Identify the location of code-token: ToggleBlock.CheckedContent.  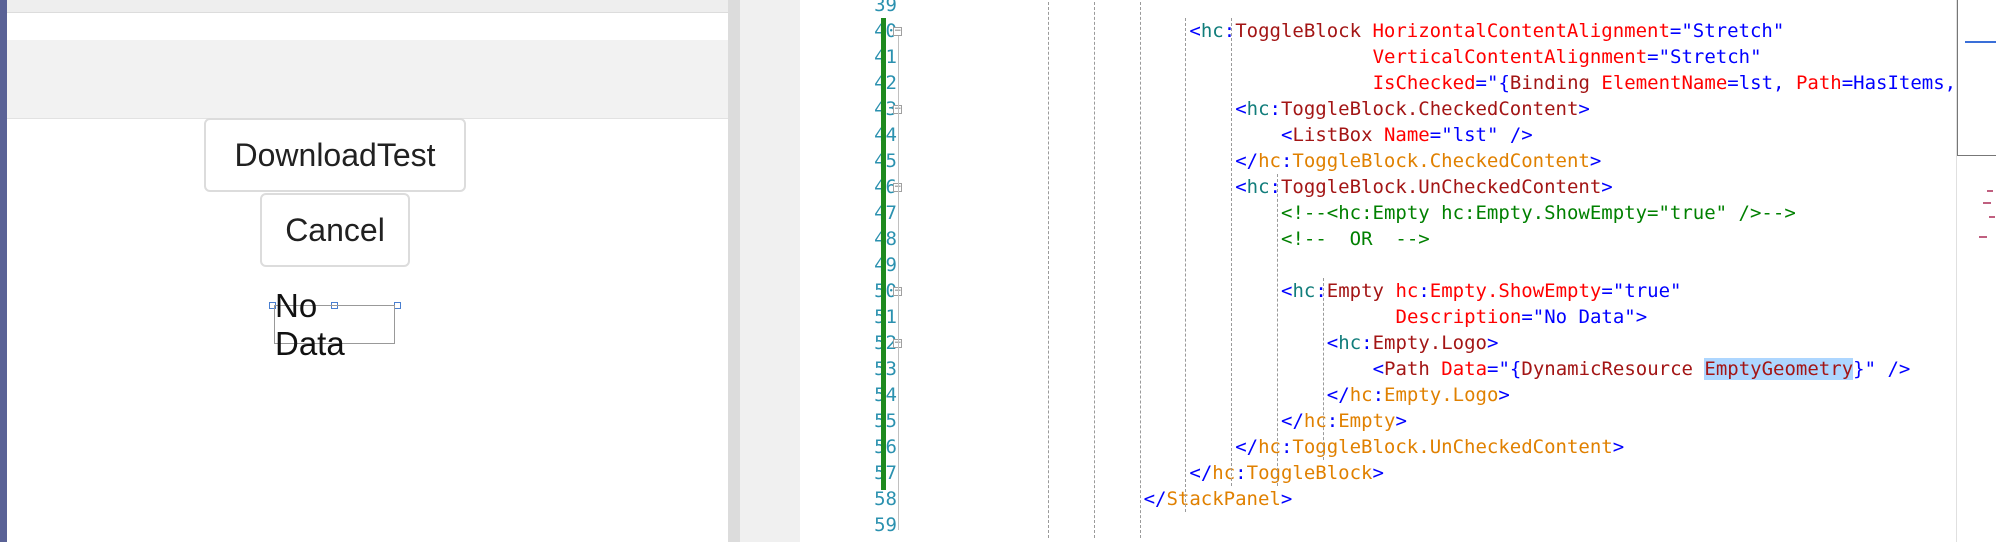
(1441, 161).